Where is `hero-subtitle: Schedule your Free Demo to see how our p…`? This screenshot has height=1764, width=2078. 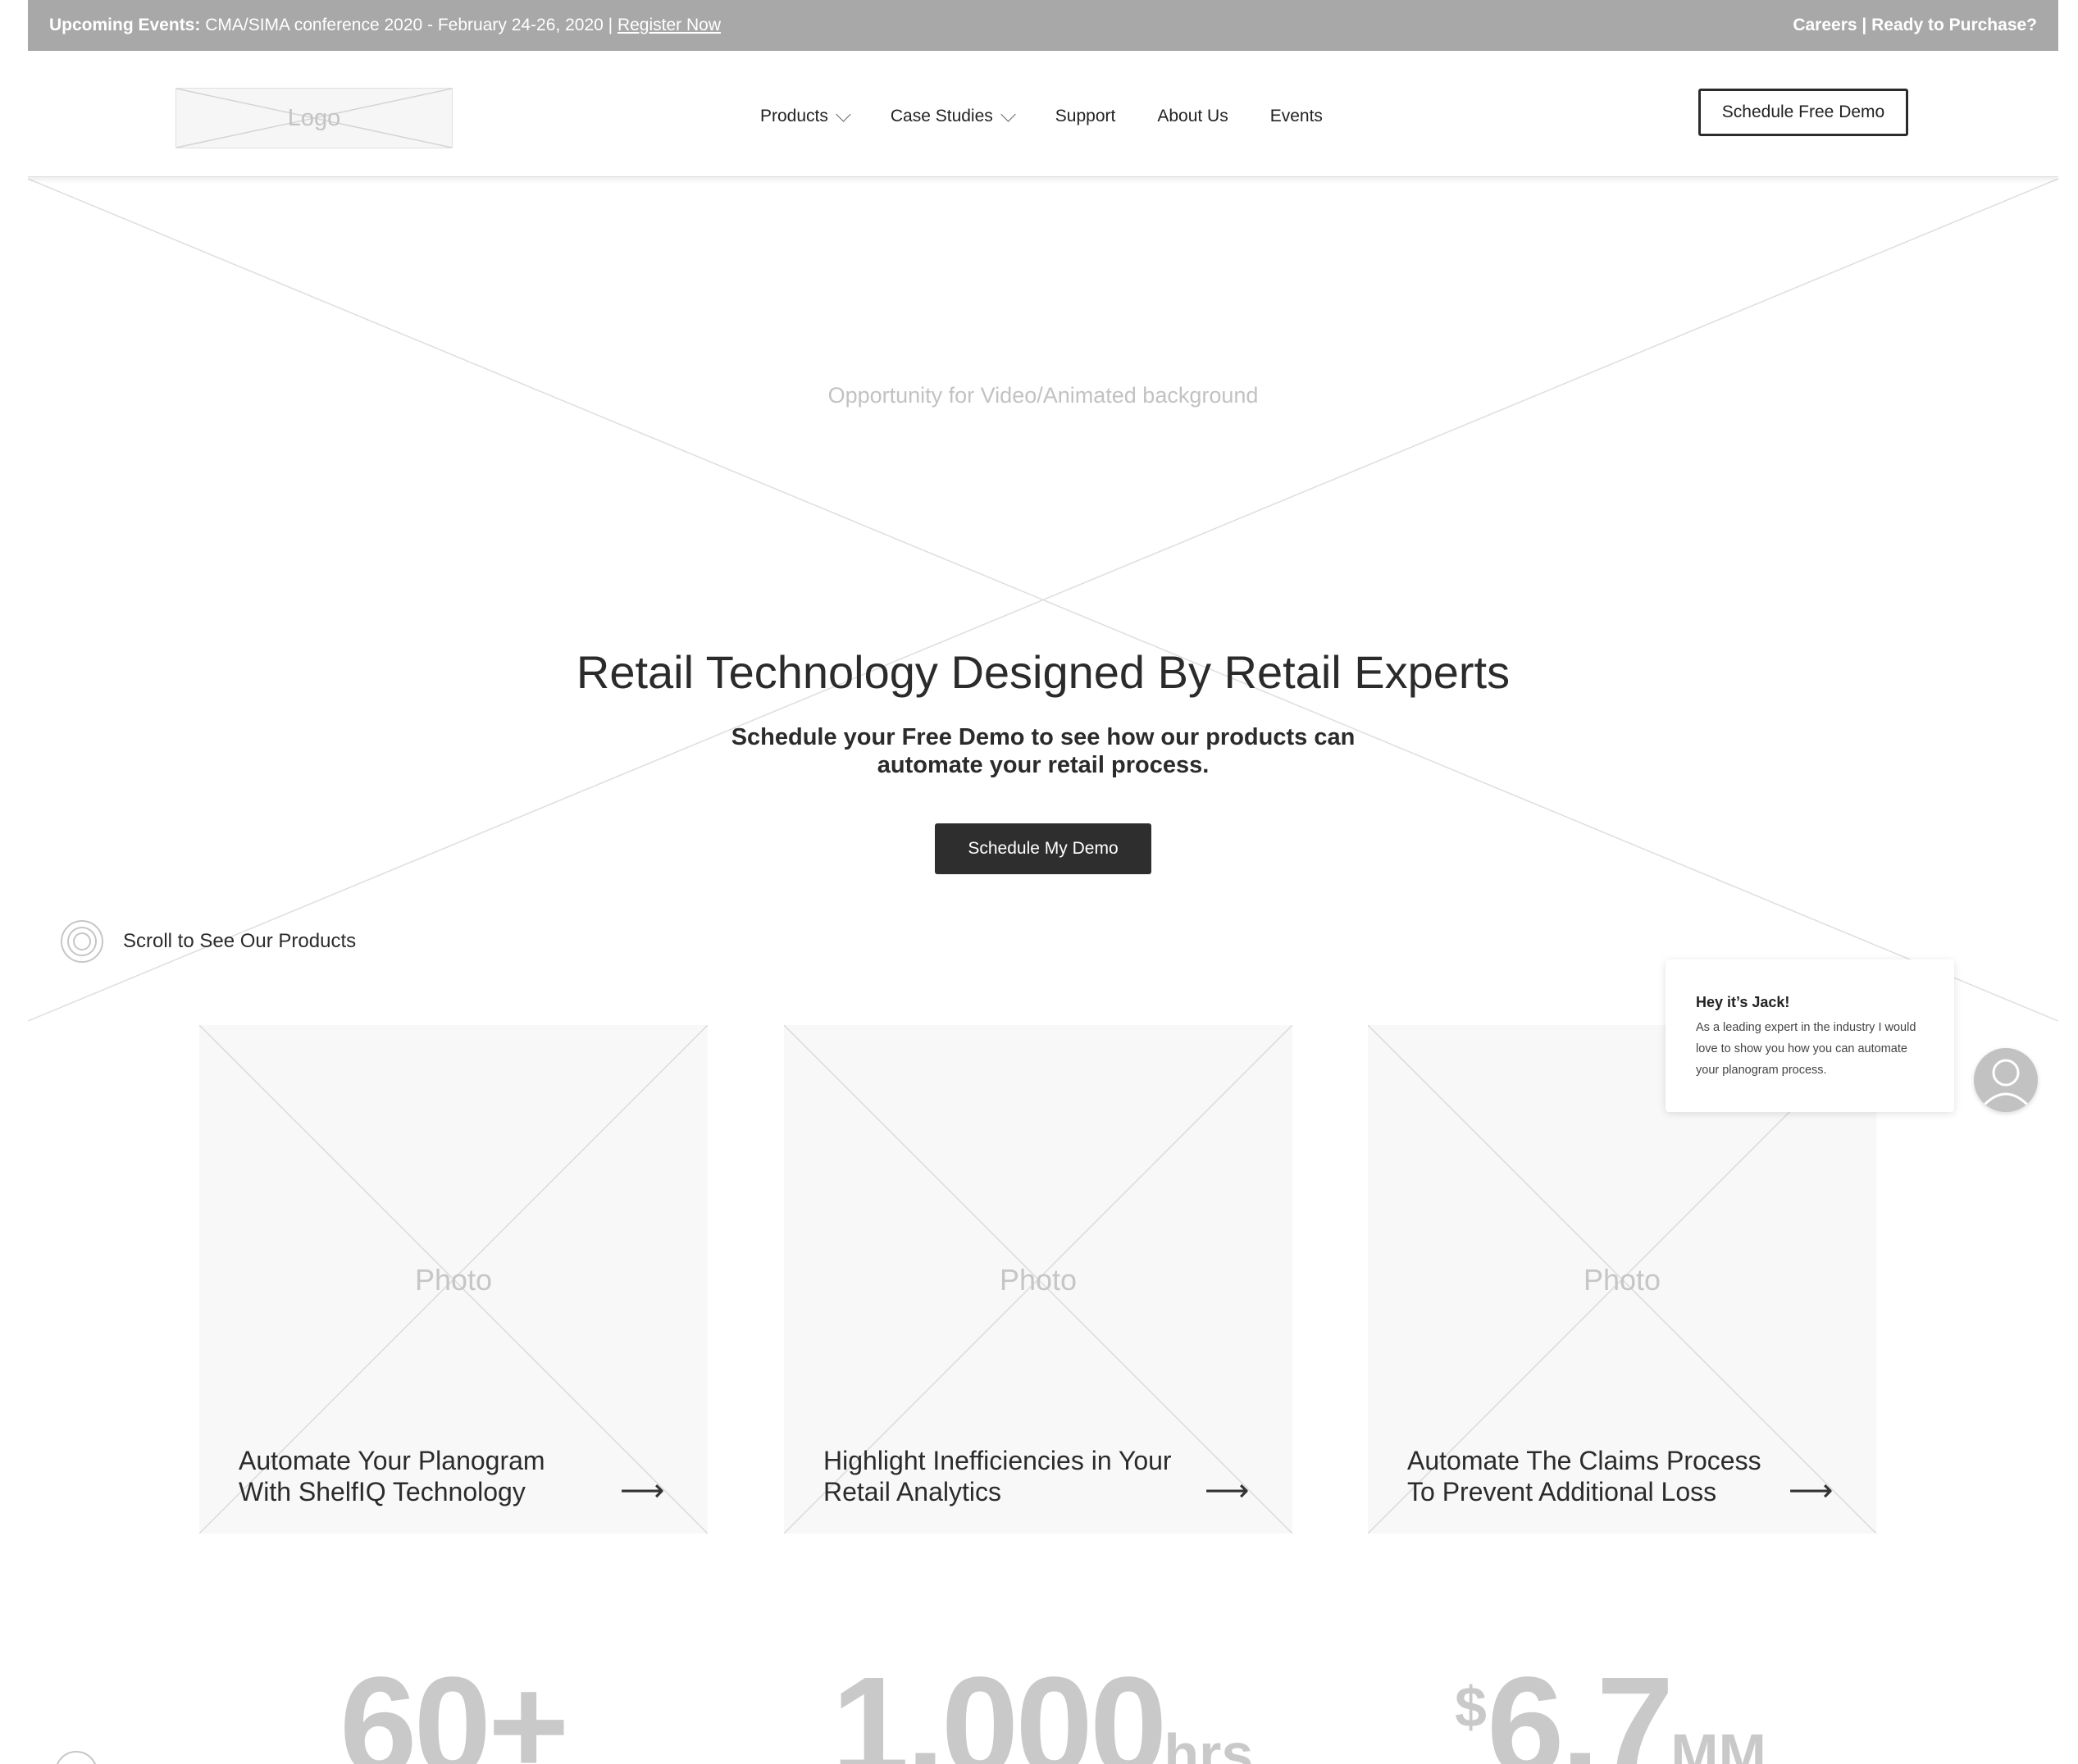
hero-subtitle: Schedule your Free Demo to see how our p… is located at coordinates (1044, 751).